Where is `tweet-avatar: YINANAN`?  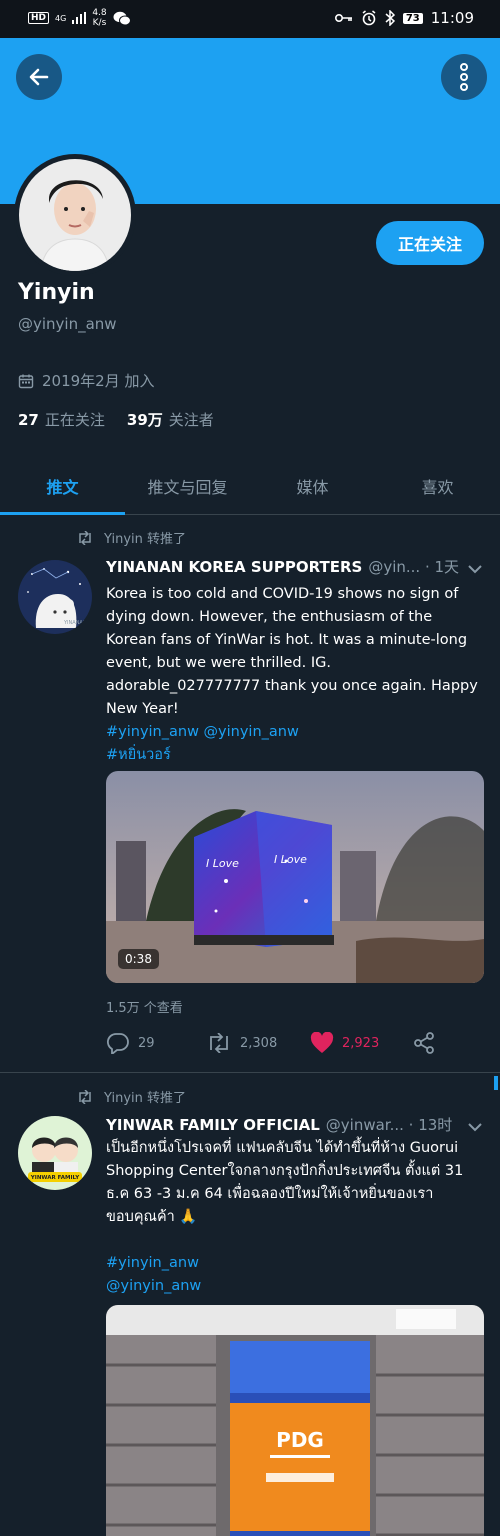
tweet-avatar: YINANAN is located at coordinates (55, 597).